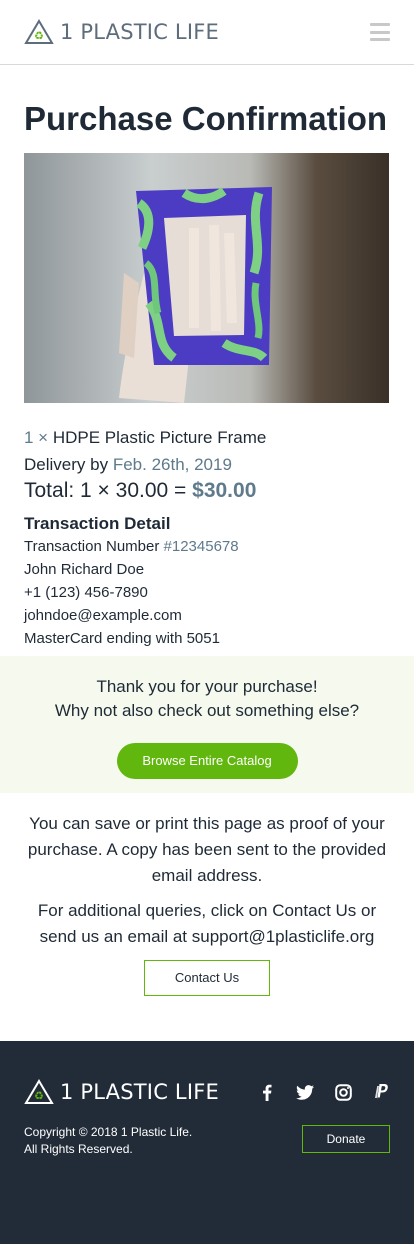 The width and height of the screenshot is (414, 1244). Describe the element at coordinates (346, 1139) in the screenshot. I see `donate-button: Donate` at that location.